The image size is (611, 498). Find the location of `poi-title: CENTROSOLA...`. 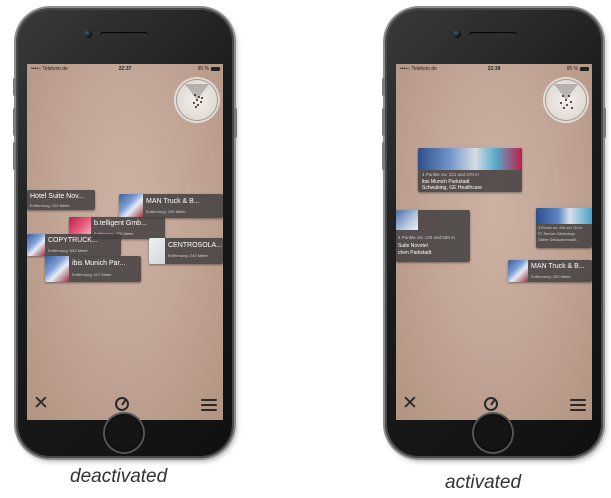

poi-title: CENTROSOLA... is located at coordinates (195, 245).